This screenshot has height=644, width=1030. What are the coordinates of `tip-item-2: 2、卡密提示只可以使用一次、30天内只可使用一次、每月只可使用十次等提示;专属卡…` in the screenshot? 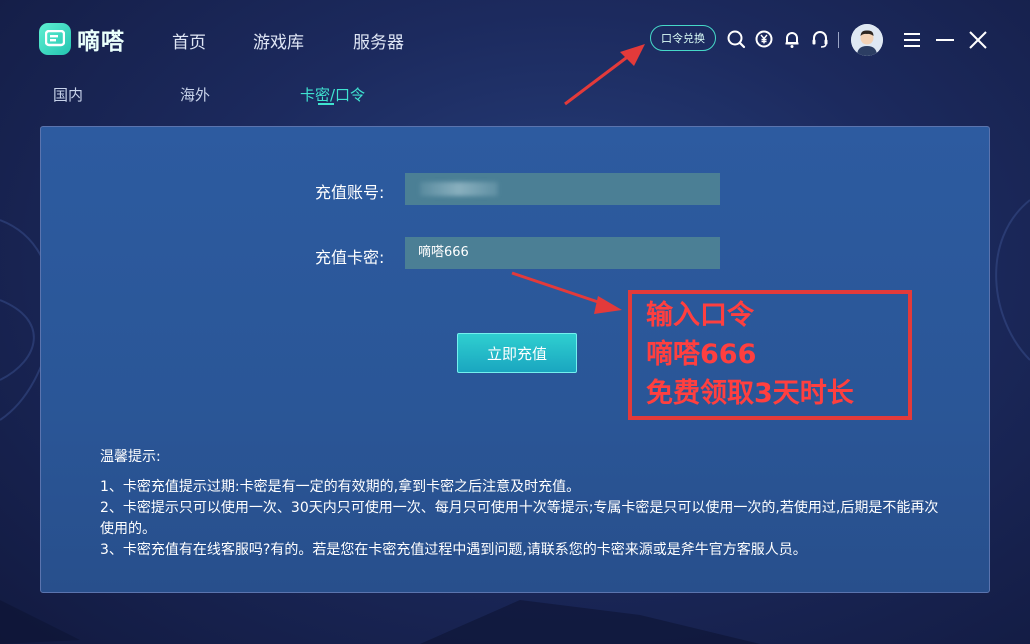 It's located at (519, 518).